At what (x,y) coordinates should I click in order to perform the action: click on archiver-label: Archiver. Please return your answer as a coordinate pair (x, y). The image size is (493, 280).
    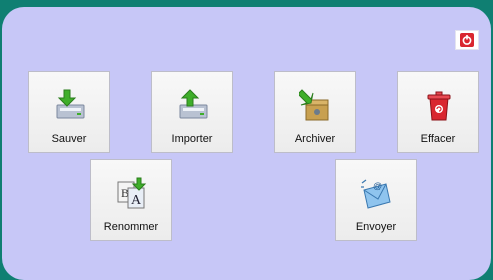
    Looking at the image, I should click on (315, 139).